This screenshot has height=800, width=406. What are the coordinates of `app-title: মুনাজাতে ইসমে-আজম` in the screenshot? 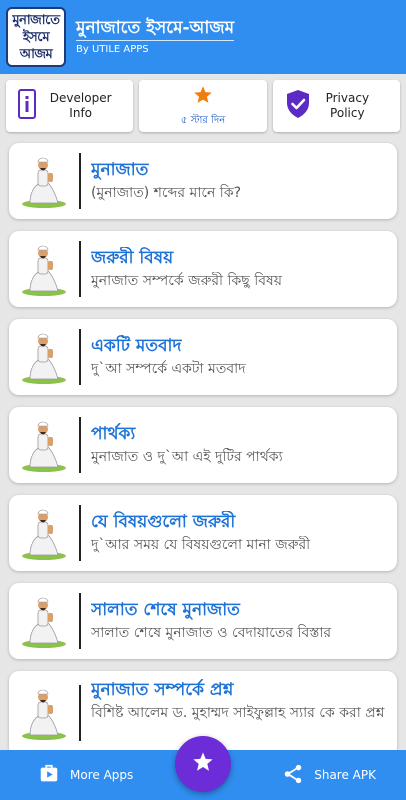 It's located at (155, 29).